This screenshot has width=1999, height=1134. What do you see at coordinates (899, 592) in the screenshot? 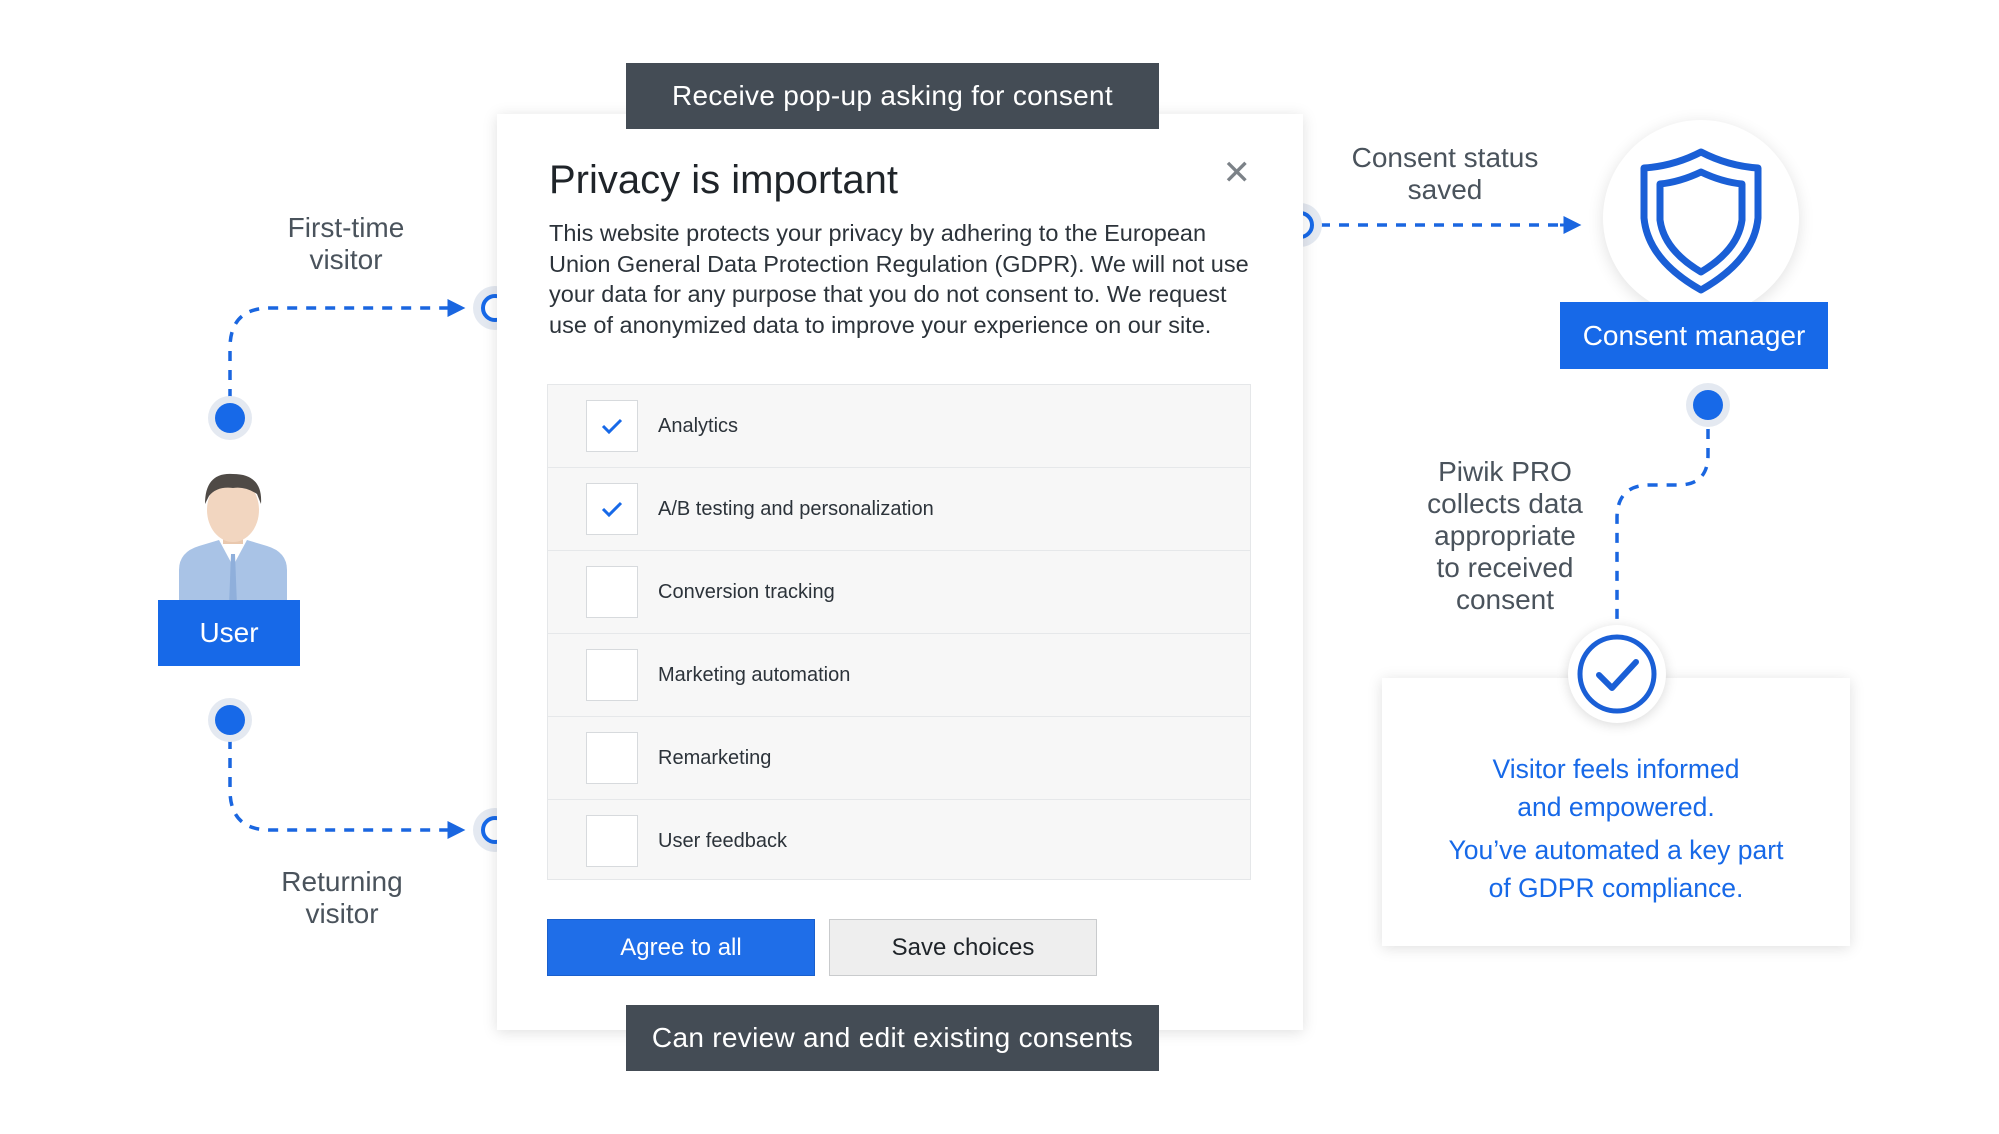
I see `option-row-conversion: Conversion tracking` at bounding box center [899, 592].